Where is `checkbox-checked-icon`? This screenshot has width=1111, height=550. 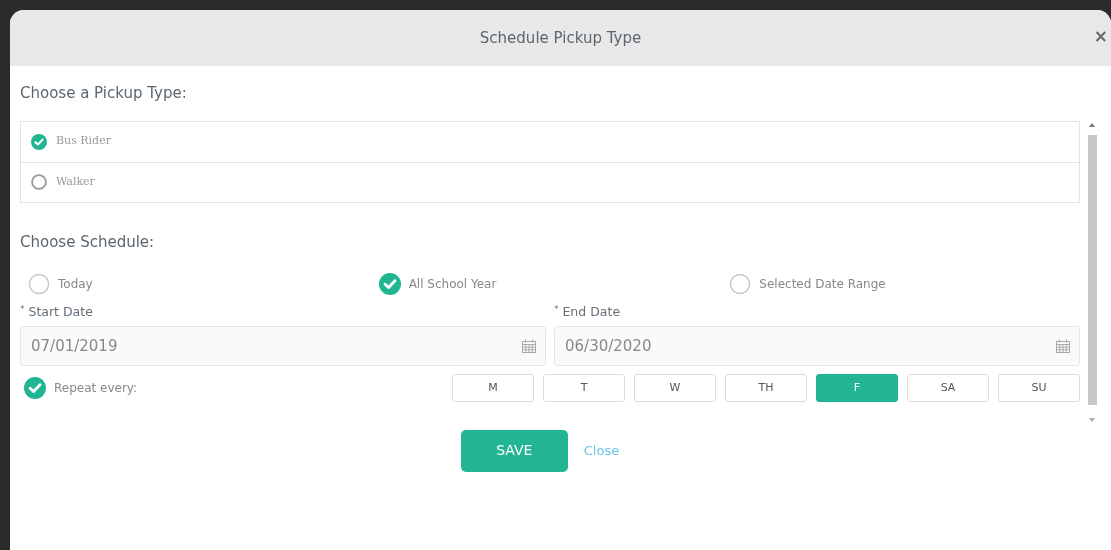 checkbox-checked-icon is located at coordinates (35, 387).